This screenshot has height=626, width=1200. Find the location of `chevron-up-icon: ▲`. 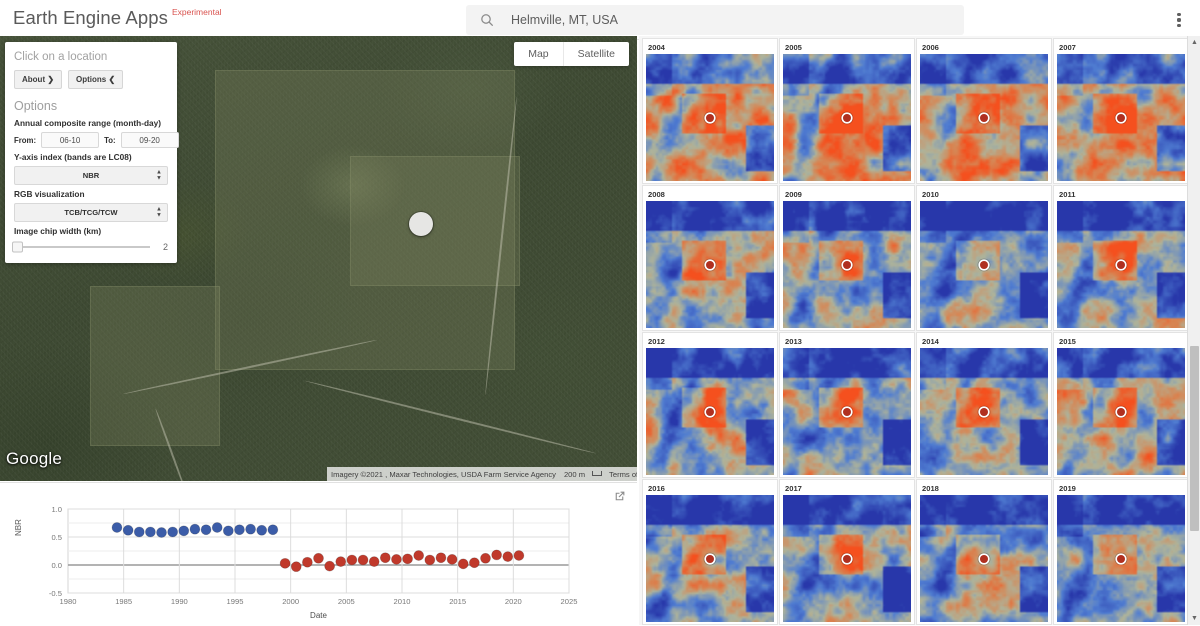

chevron-up-icon: ▲ is located at coordinates (1194, 42).